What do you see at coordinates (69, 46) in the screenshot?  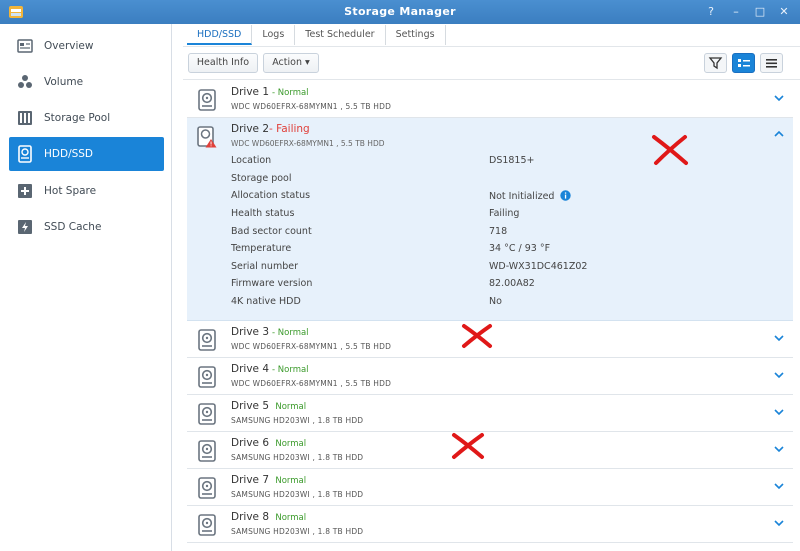 I see `sidebar-item-label: Overview` at bounding box center [69, 46].